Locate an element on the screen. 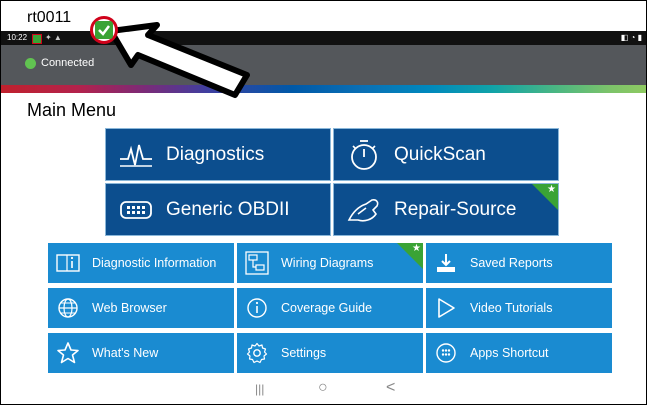 This screenshot has width=647, height=405. diagnostics-button: Diagnostics is located at coordinates (218, 154).